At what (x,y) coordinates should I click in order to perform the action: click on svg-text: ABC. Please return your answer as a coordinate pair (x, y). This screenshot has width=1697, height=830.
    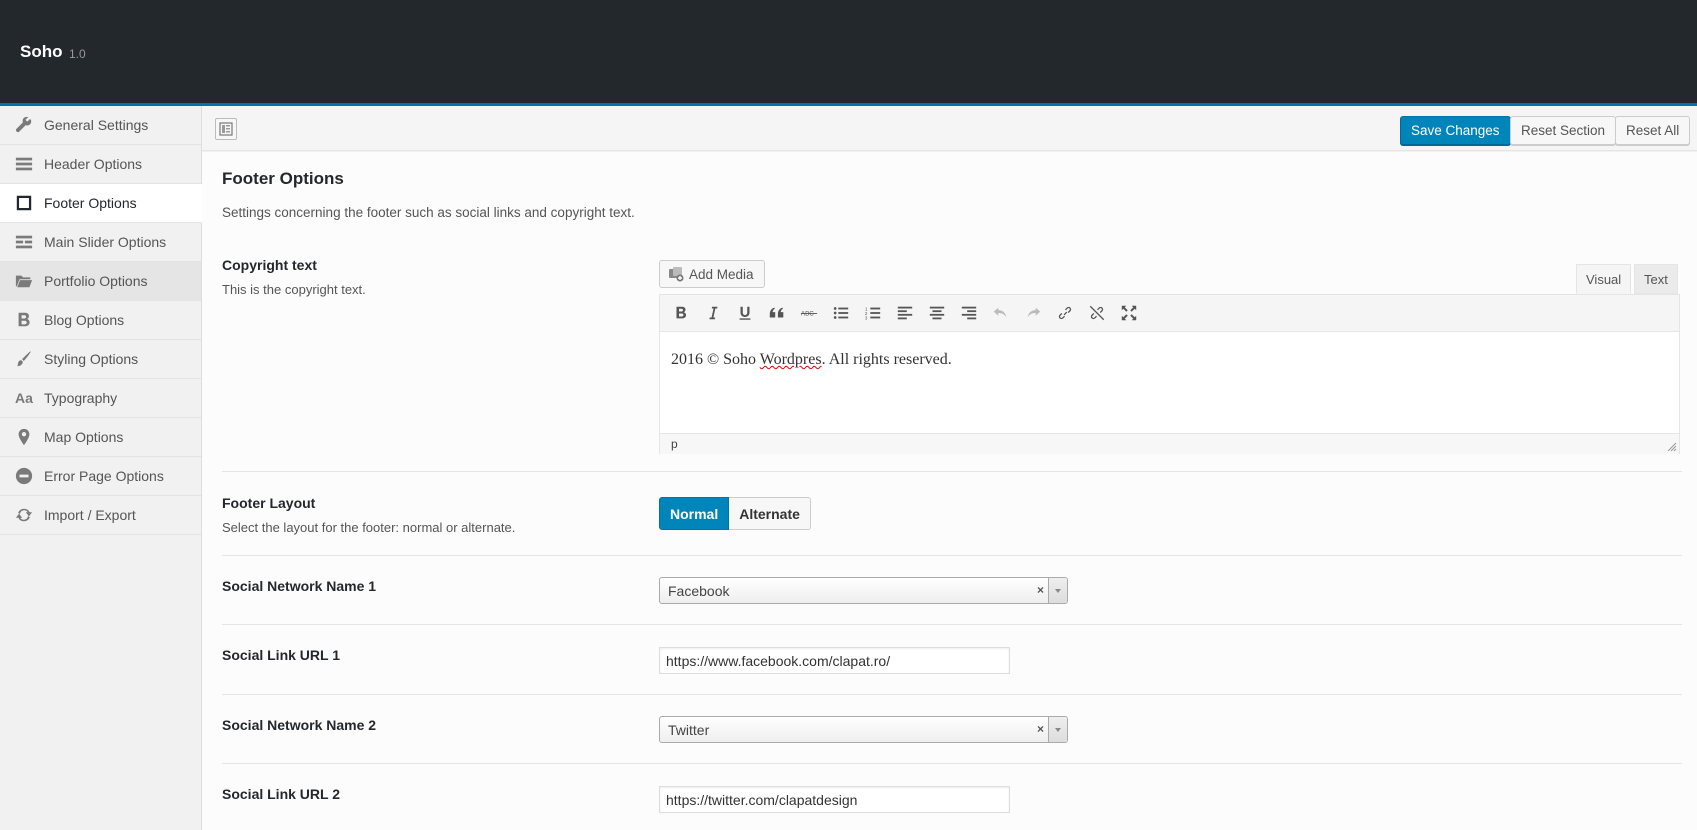
    Looking at the image, I should click on (807, 314).